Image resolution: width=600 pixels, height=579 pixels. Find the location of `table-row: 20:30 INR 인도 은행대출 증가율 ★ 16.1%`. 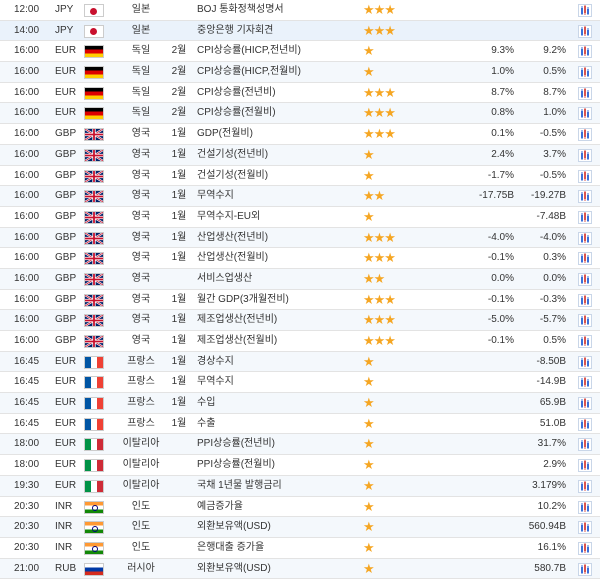

table-row: 20:30 INR 인도 은행대출 증가율 ★ 16.1% is located at coordinates (300, 548).